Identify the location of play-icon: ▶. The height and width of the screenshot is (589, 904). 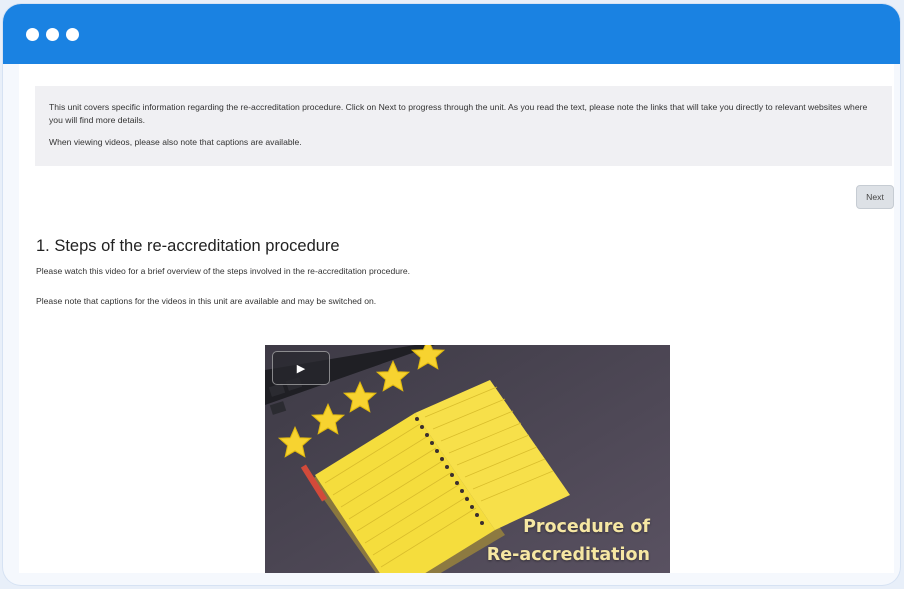
(301, 368).